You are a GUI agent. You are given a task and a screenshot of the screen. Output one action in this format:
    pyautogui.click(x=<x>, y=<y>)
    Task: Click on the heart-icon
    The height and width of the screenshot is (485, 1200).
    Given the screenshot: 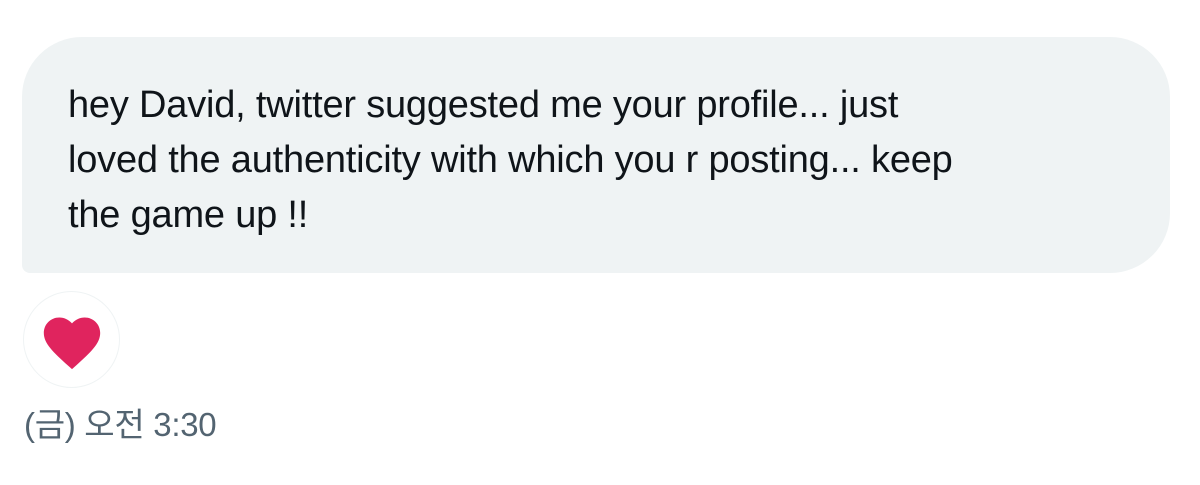 What is the action you would take?
    pyautogui.click(x=71, y=342)
    